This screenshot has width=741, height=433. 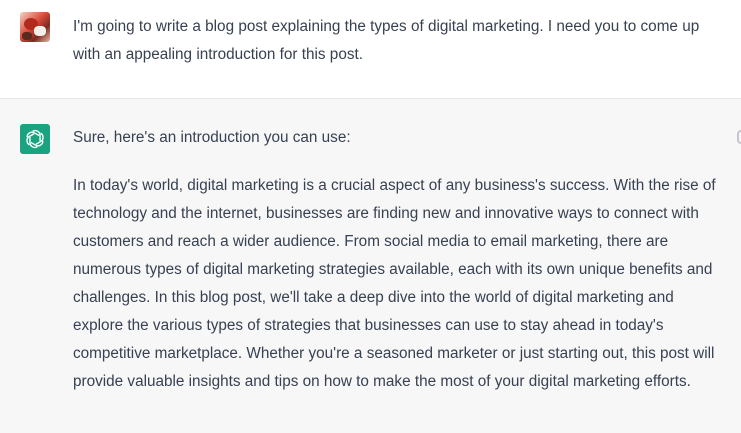 What do you see at coordinates (739, 137) in the screenshot?
I see `copy-button-edge` at bounding box center [739, 137].